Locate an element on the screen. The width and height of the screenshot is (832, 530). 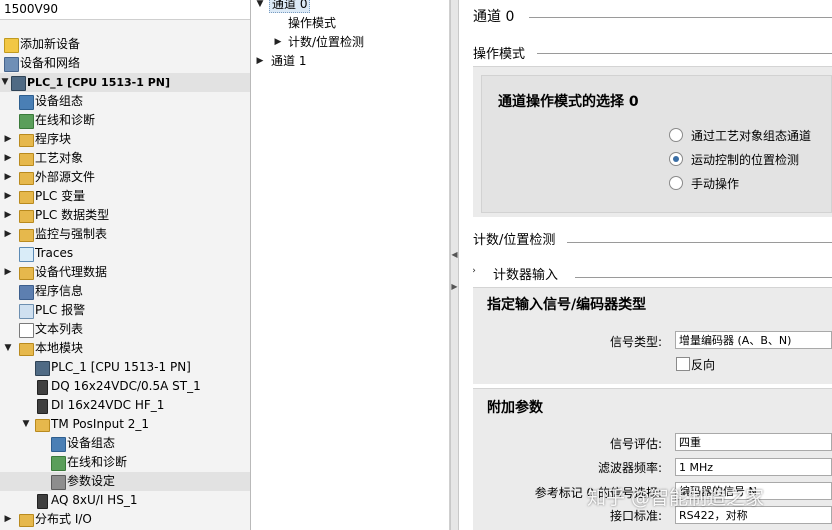
signal-group-title: 指定输入信号/编码器类型 is located at coordinates (567, 305).